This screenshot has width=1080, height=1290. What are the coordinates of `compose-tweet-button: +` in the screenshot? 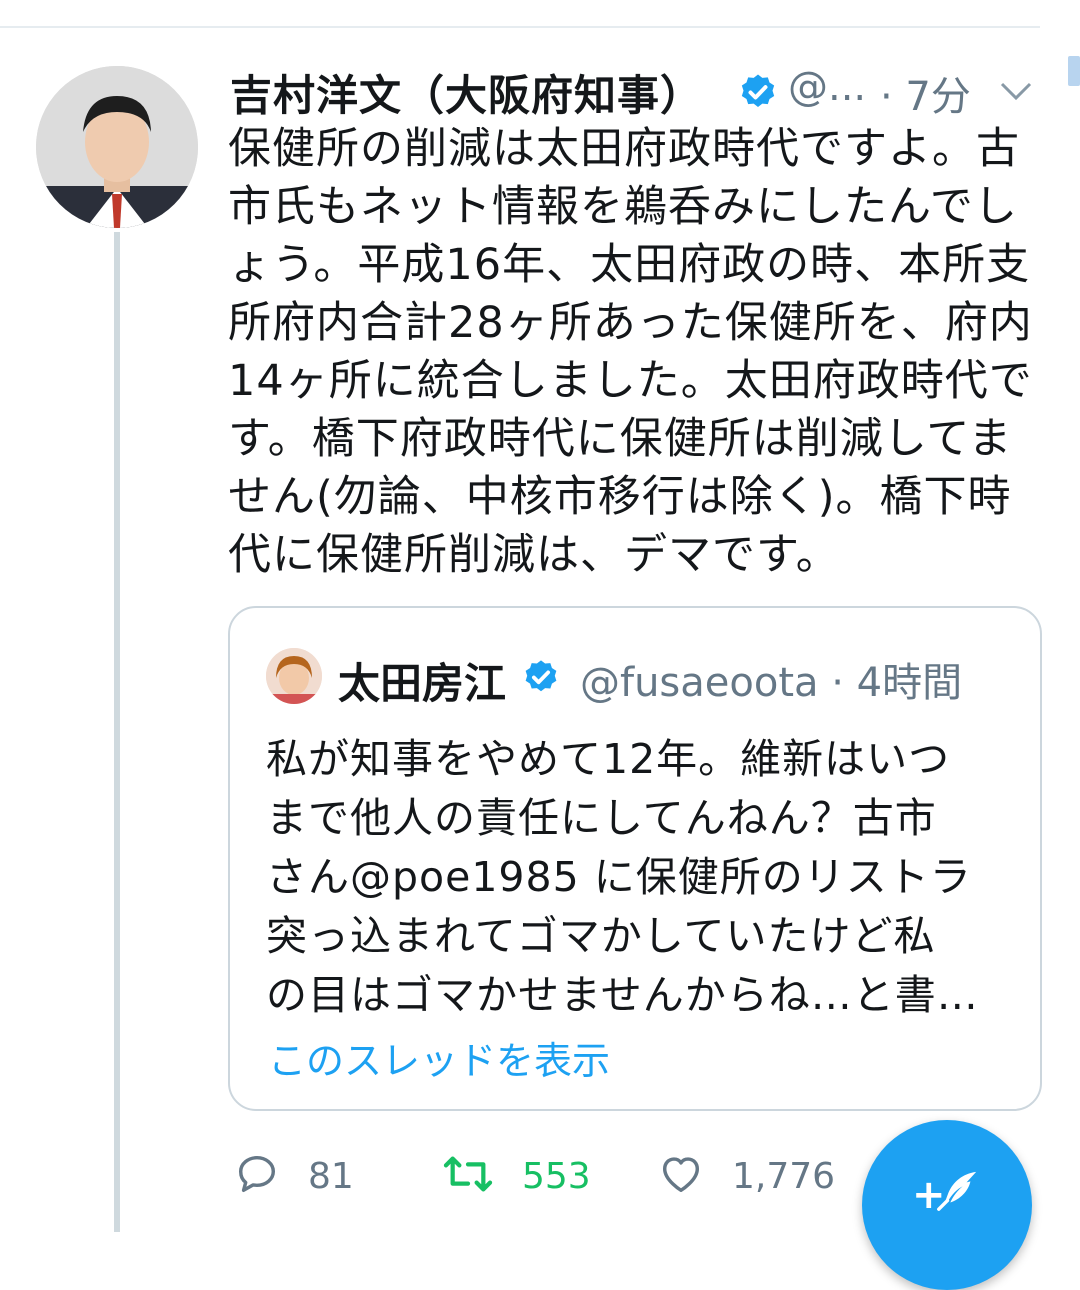 It's located at (947, 1205).